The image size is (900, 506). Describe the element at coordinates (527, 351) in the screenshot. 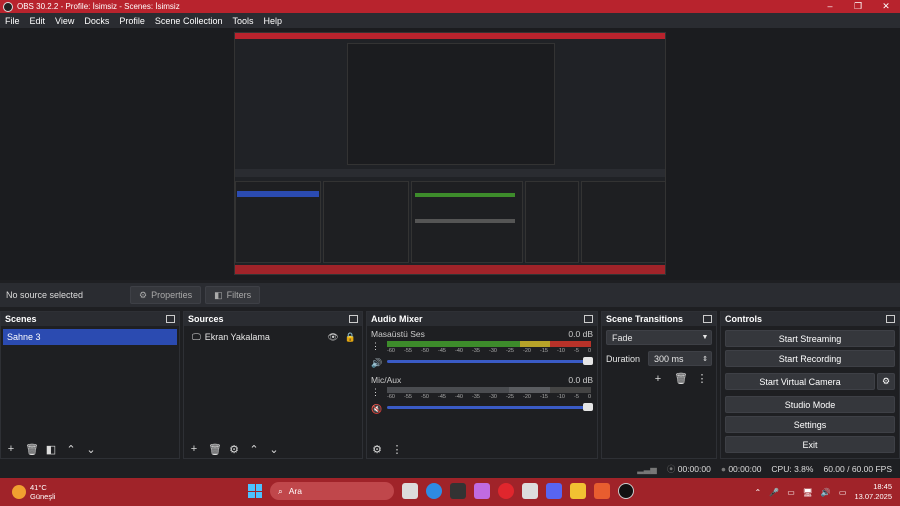

I see `meter-tick: -20` at that location.